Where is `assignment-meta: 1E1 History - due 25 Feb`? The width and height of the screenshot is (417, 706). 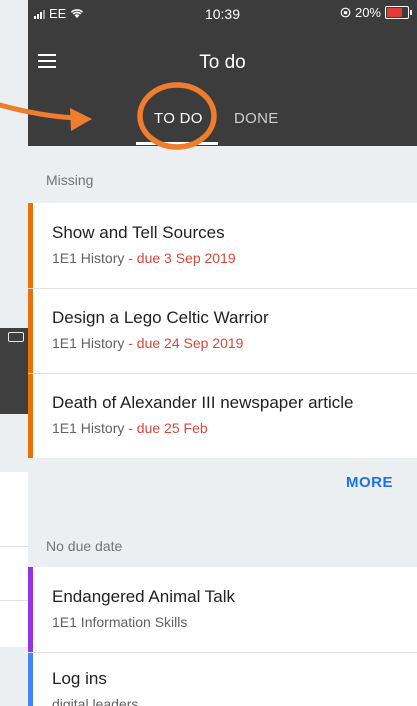
assignment-meta: 1E1 History - due 25 Feb is located at coordinates (130, 428).